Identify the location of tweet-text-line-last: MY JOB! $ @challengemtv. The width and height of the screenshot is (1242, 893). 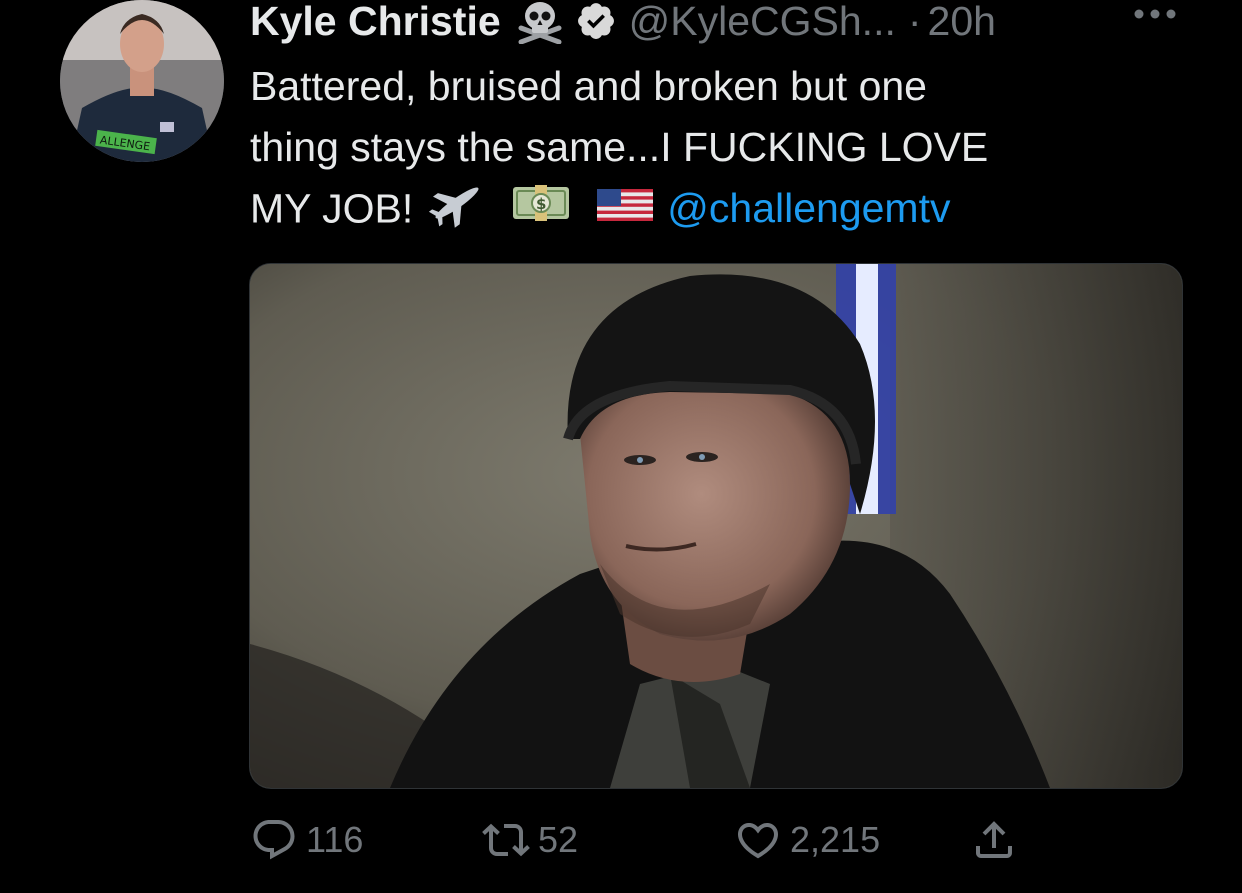
(700, 211).